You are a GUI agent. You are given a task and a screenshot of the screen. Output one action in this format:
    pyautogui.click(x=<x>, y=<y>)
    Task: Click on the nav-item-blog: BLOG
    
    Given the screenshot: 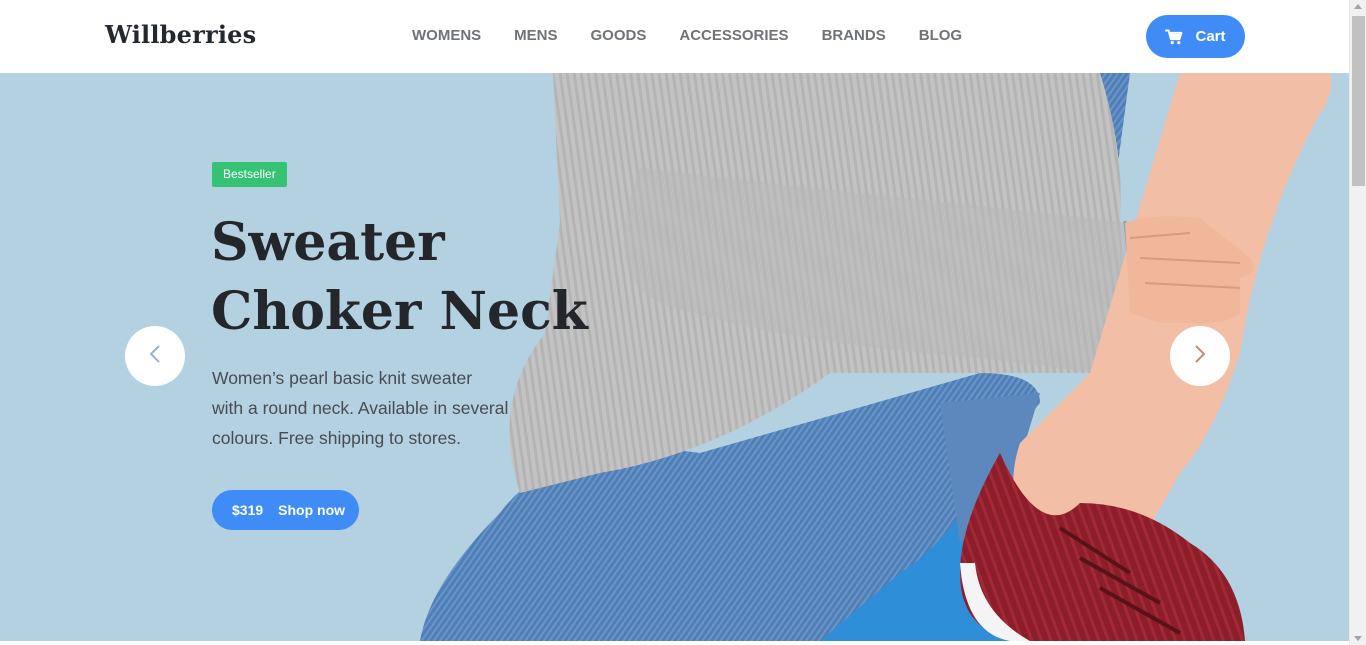 What is the action you would take?
    pyautogui.click(x=940, y=35)
    